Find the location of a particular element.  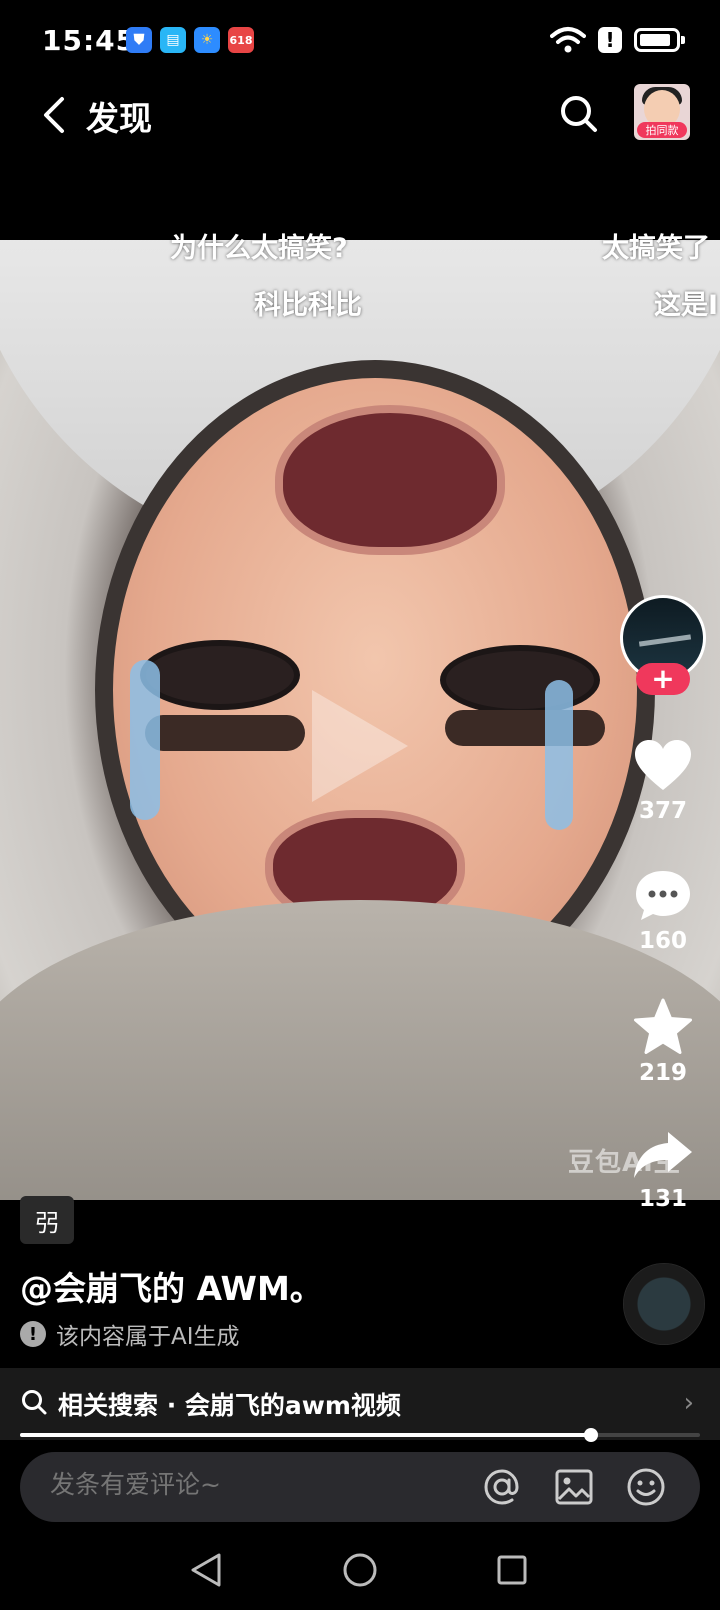

status-bar: 15:45 ⛊ ▤ ☀ 618 ! is located at coordinates (360, 42).